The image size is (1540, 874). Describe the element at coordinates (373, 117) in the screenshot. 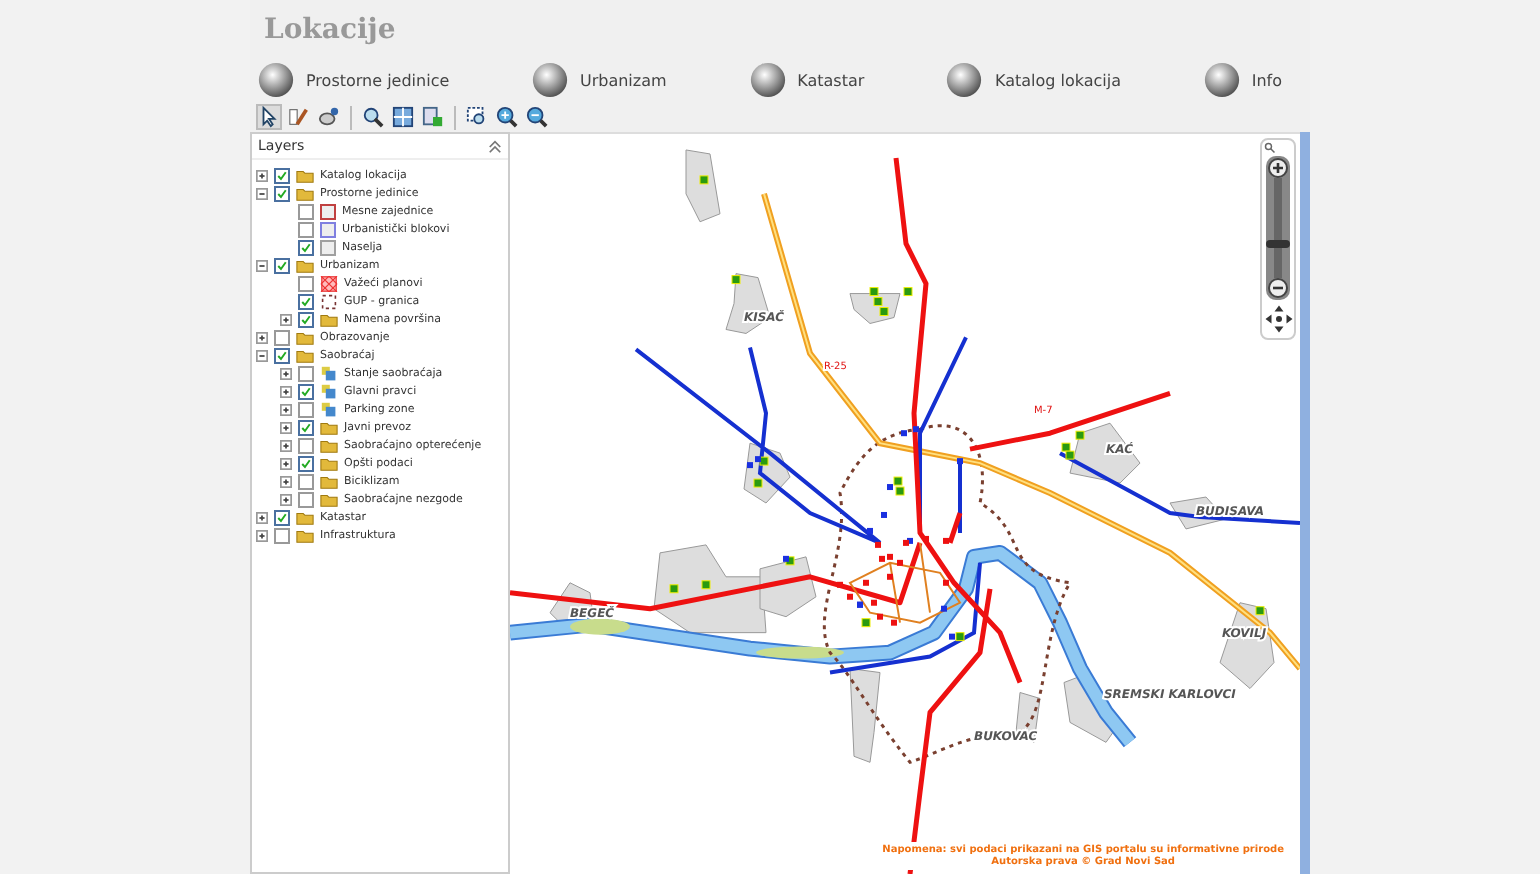

I see `find-tool` at that location.